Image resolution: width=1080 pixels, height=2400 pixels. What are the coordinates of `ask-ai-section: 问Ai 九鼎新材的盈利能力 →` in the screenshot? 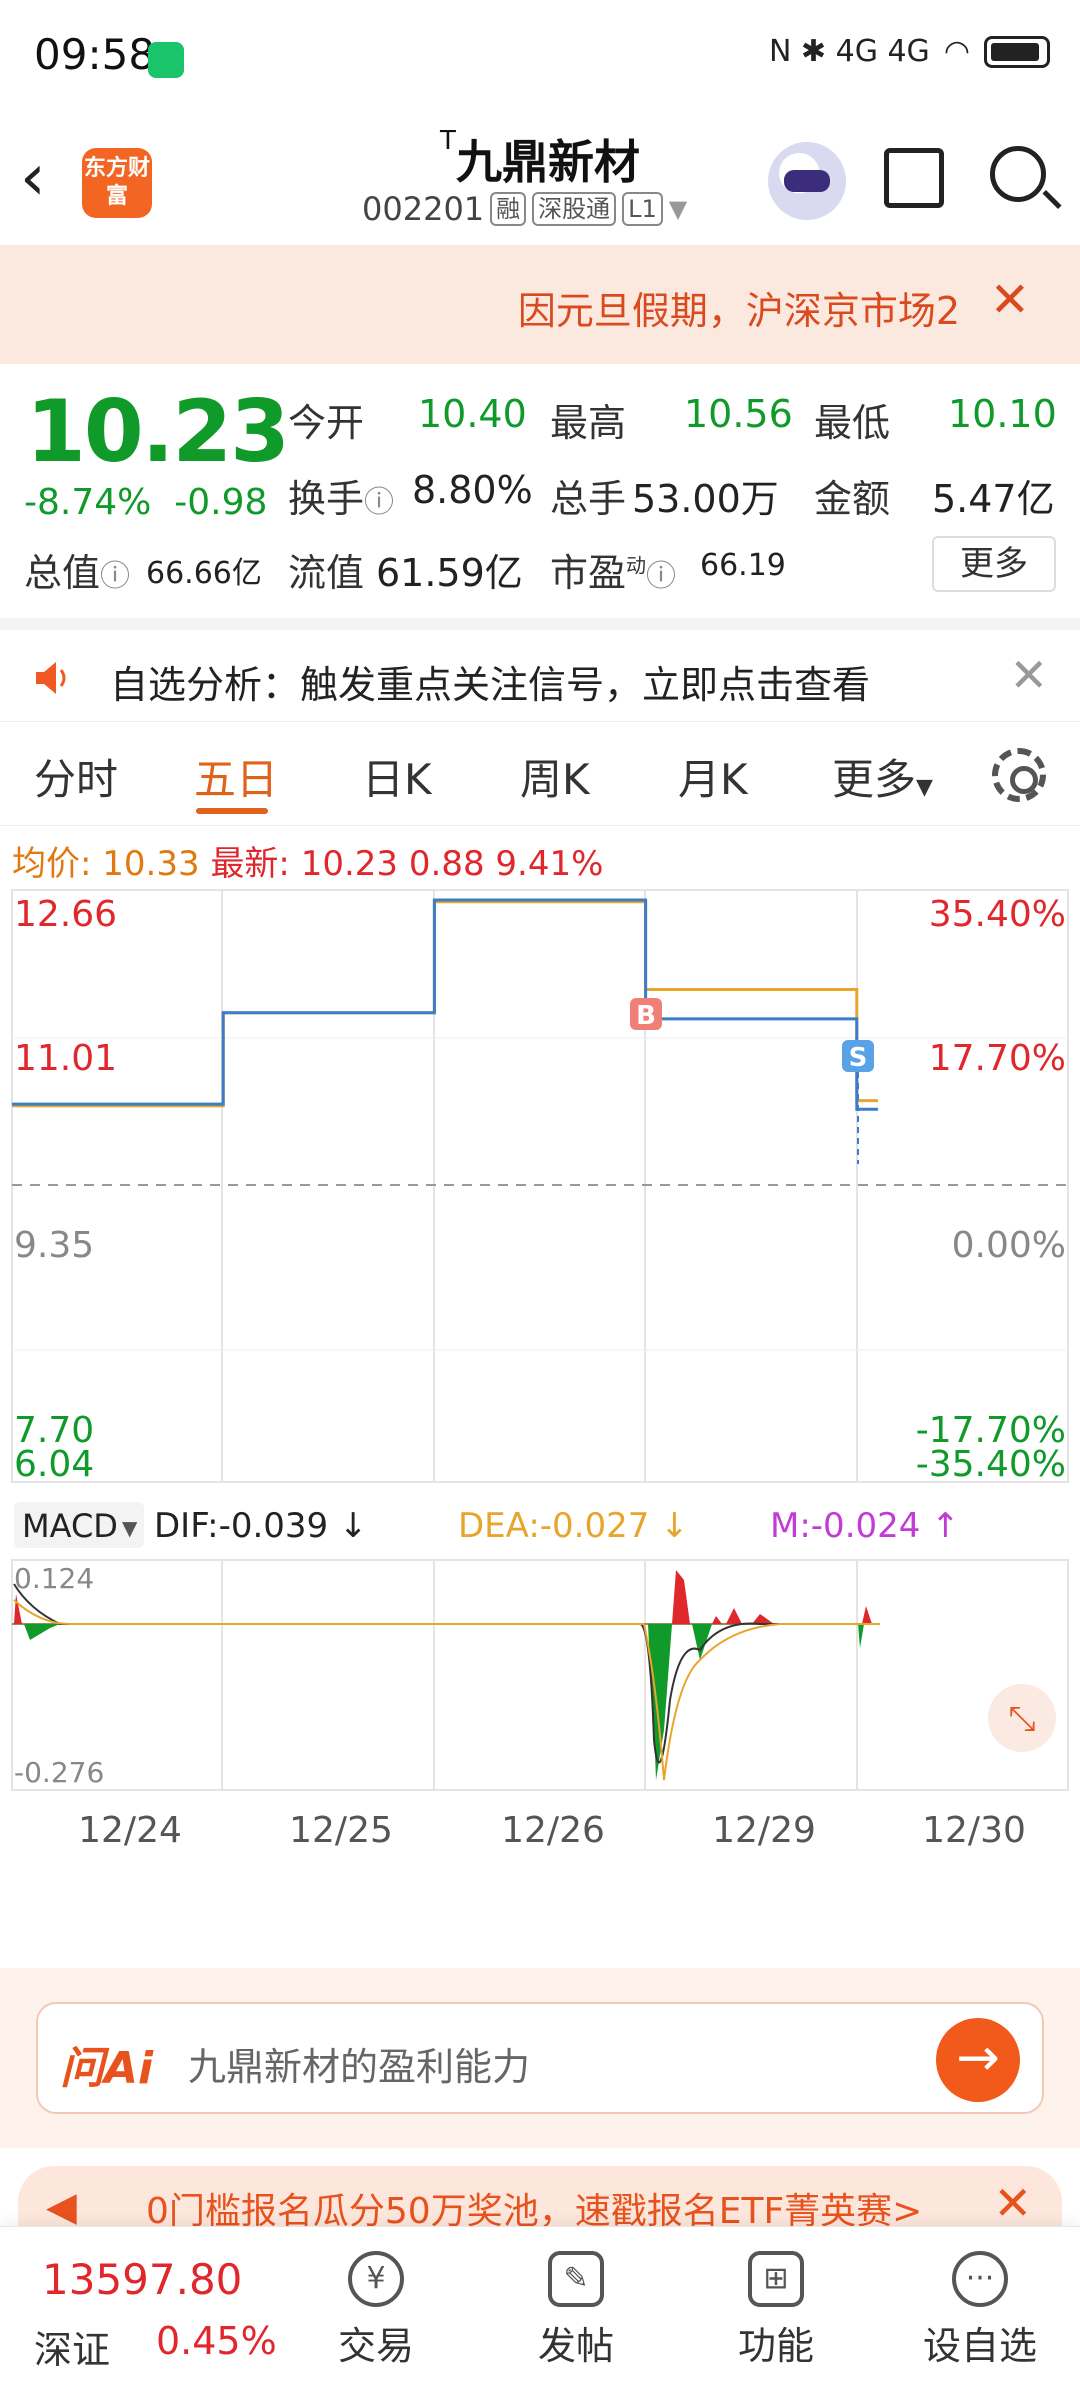 It's located at (540, 2058).